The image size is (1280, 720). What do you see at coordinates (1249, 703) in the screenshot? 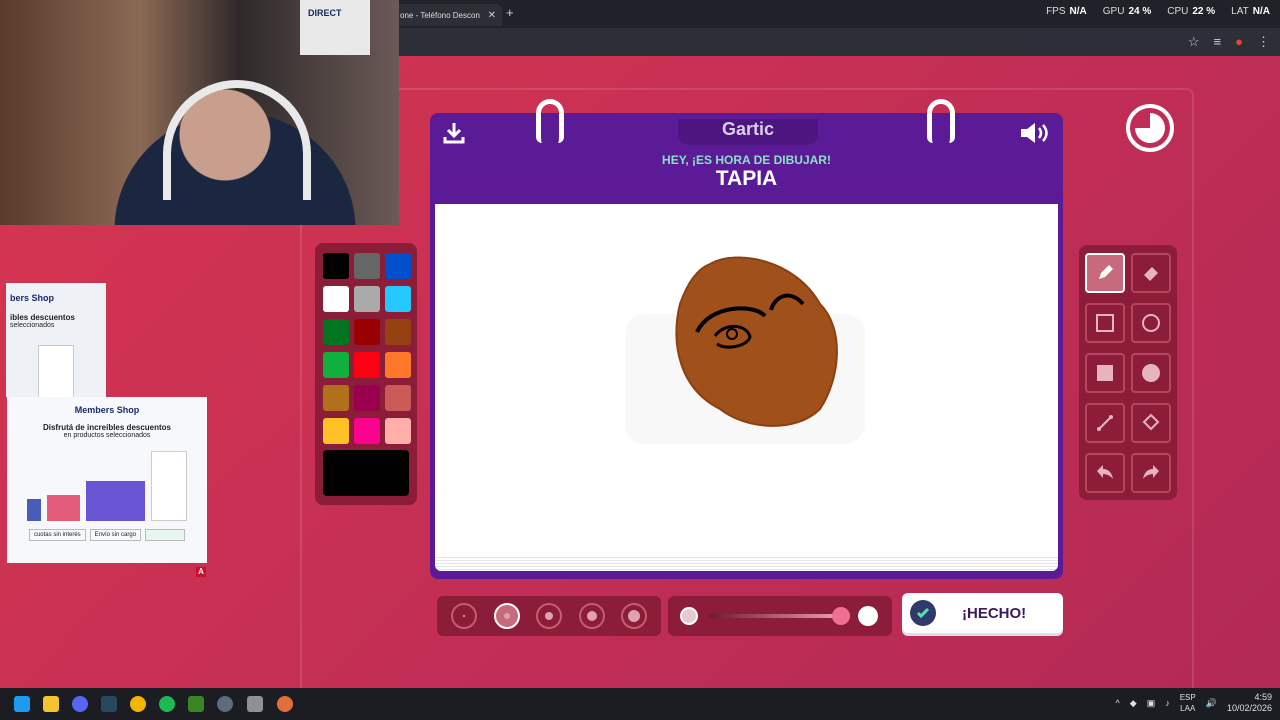
I see `clock: 4:59 10/02/2026` at bounding box center [1249, 703].